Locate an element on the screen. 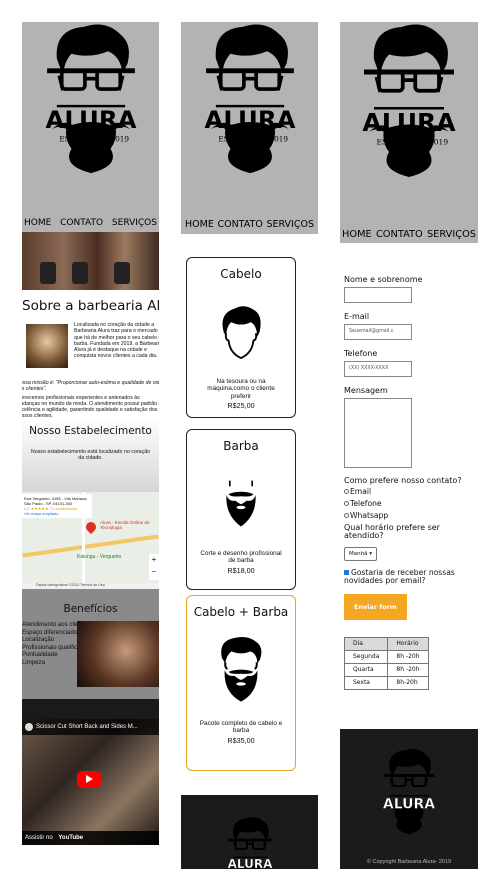  channel-avatar is located at coordinates (29, 727).